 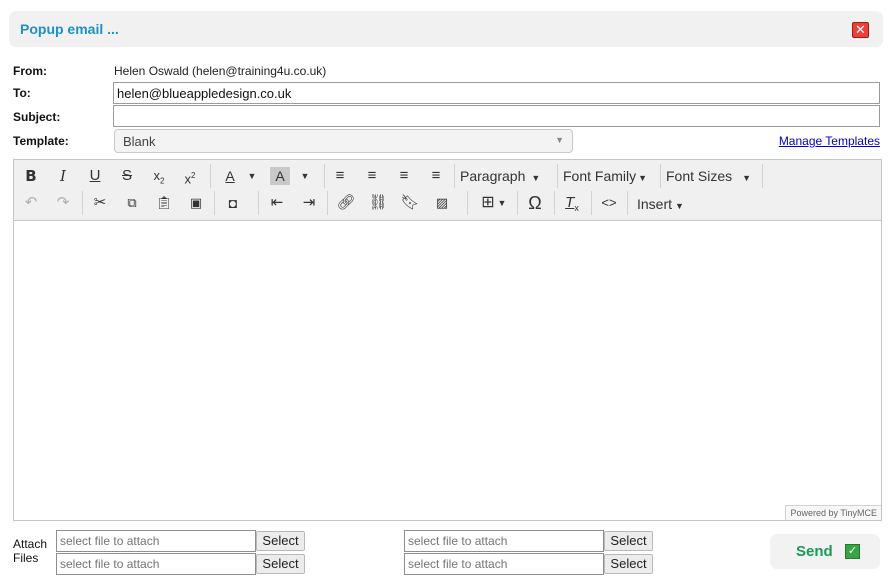 I want to click on image-icon: ▨, so click(x=442, y=203).